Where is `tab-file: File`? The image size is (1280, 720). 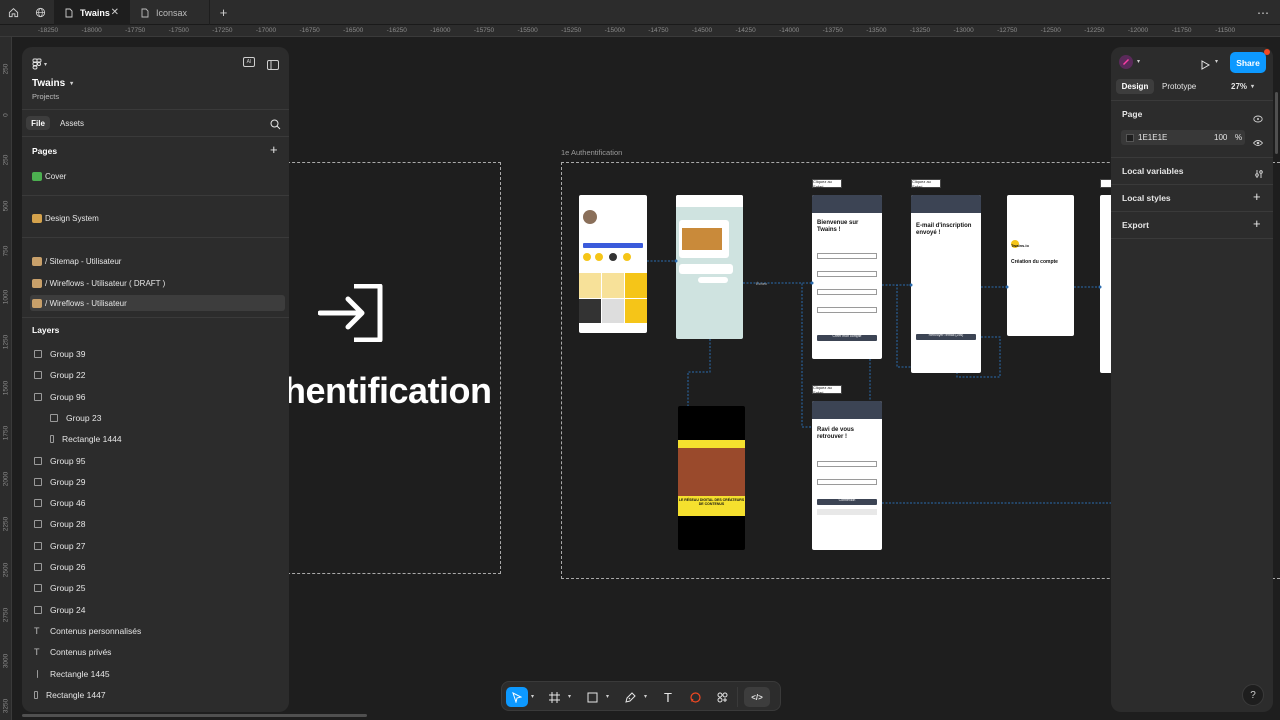 tab-file: File is located at coordinates (38, 123).